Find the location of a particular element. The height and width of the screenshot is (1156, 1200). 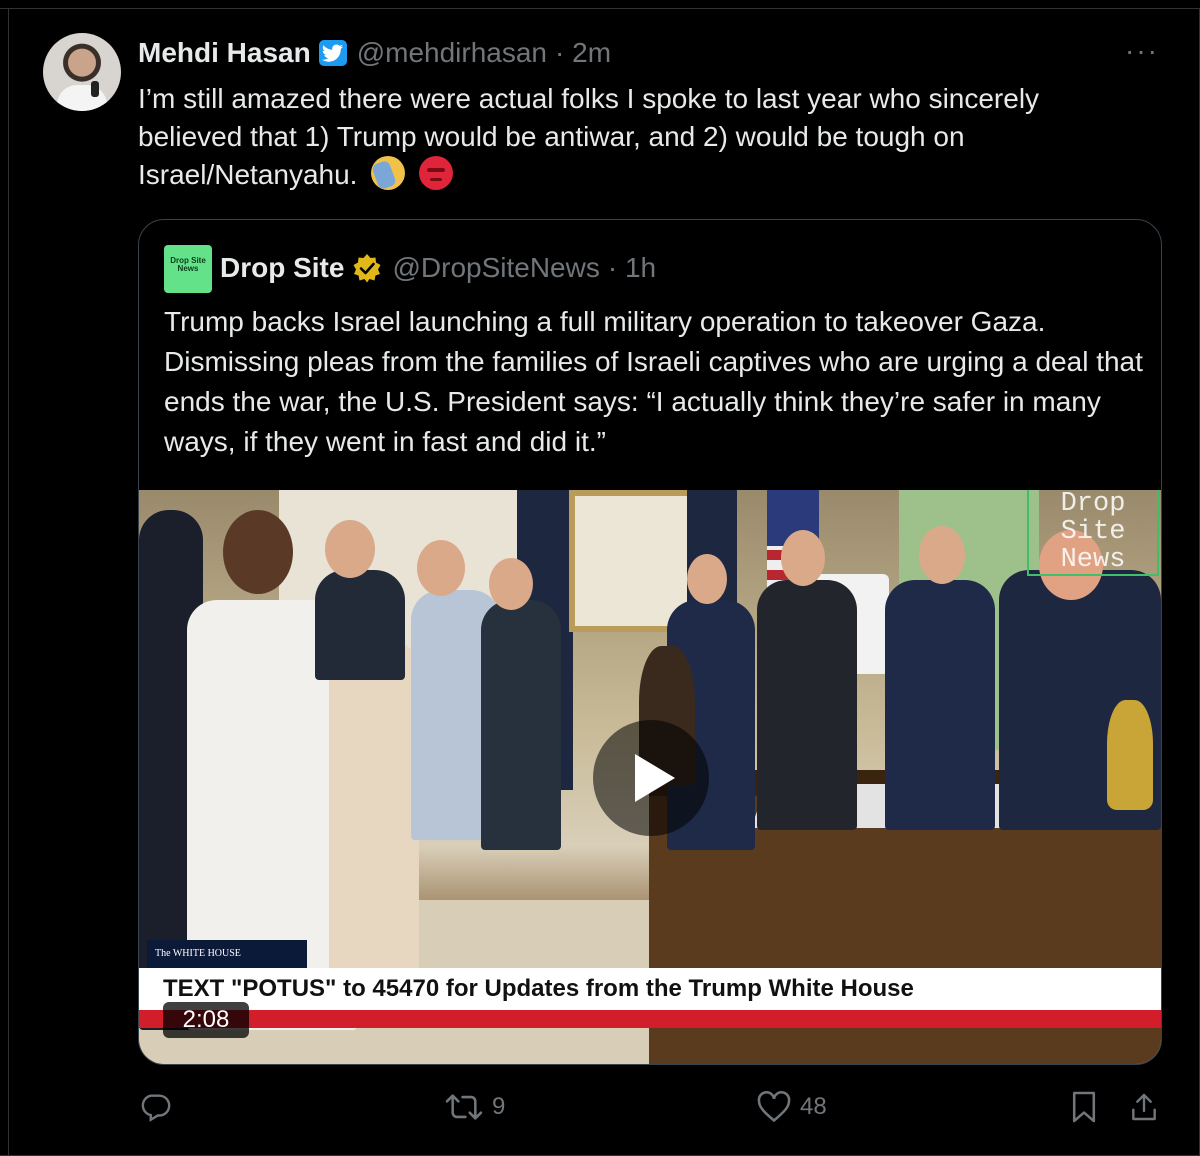

like-button: 48 is located at coordinates (791, 1107).